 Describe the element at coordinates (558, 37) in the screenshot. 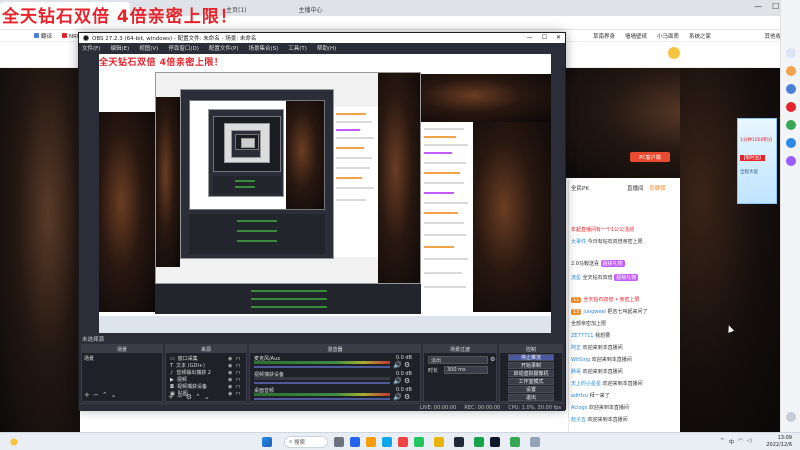

I see `close-icon: ✕` at that location.